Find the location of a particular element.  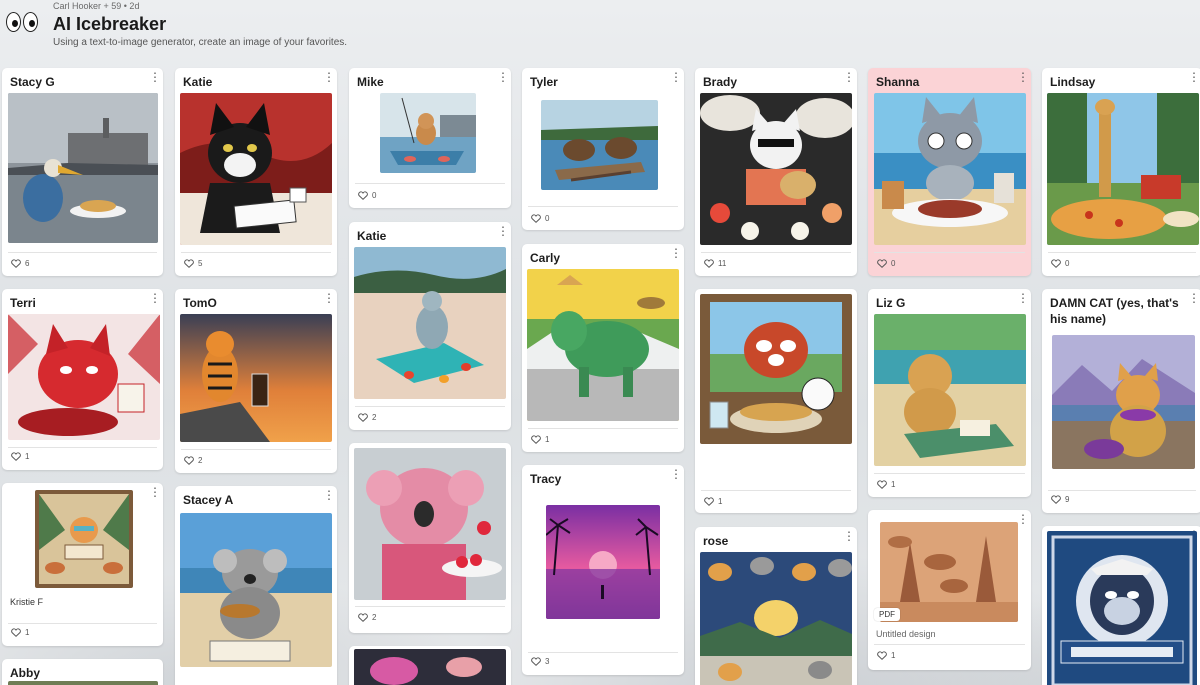

post-card: Terri ⋮ 1 is located at coordinates (82, 379).